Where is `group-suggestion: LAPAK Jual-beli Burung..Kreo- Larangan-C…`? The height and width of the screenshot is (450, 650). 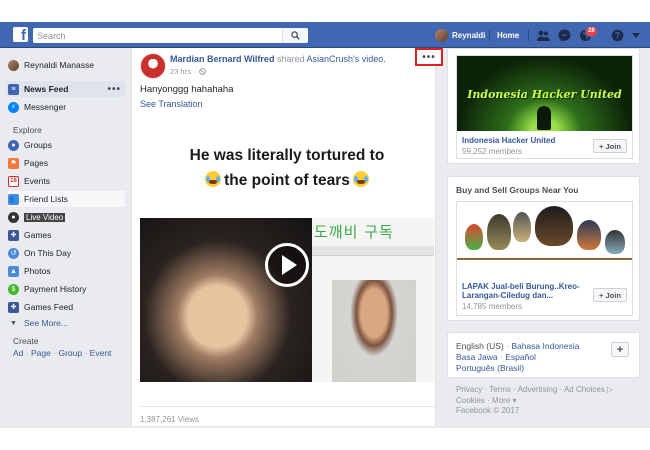 group-suggestion: LAPAK Jual-beli Burung..Kreo- Larangan-C… is located at coordinates (544, 258).